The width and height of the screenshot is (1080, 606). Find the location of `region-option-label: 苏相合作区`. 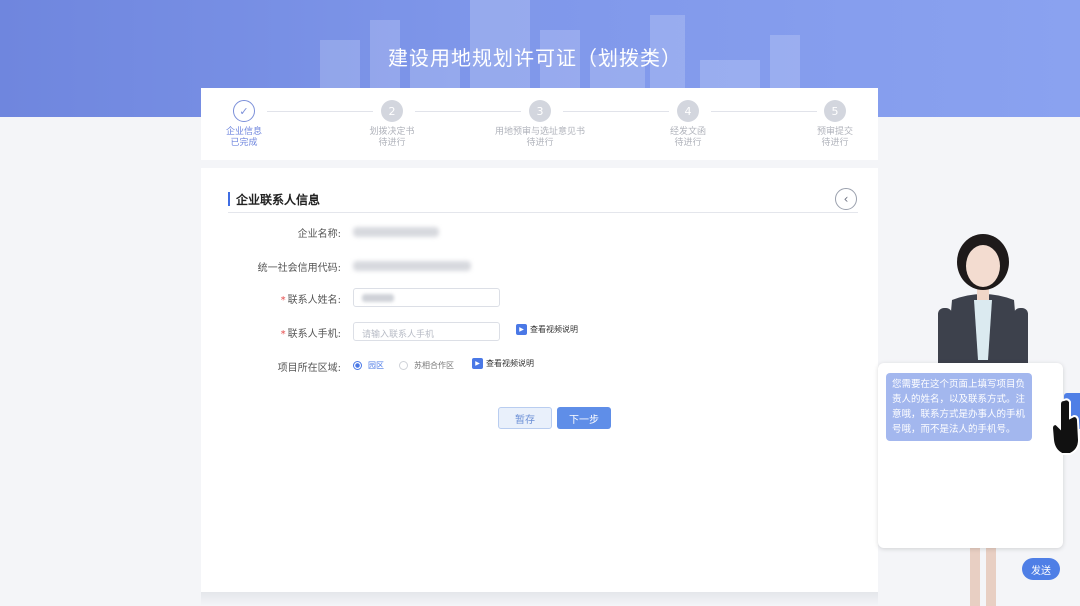

region-option-label: 苏相合作区 is located at coordinates (434, 365).